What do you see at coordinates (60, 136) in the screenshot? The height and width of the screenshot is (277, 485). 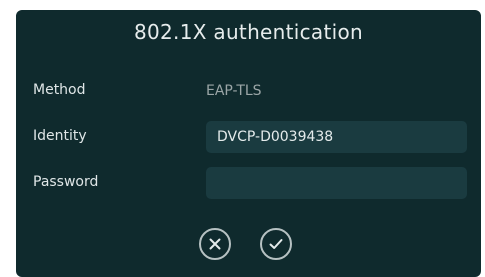 I see `identity-label: Identity` at bounding box center [60, 136].